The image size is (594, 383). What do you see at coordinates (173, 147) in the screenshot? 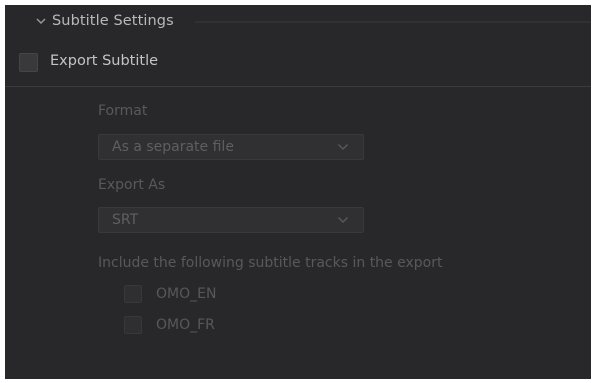
I see `format-value: As a separate file` at bounding box center [173, 147].